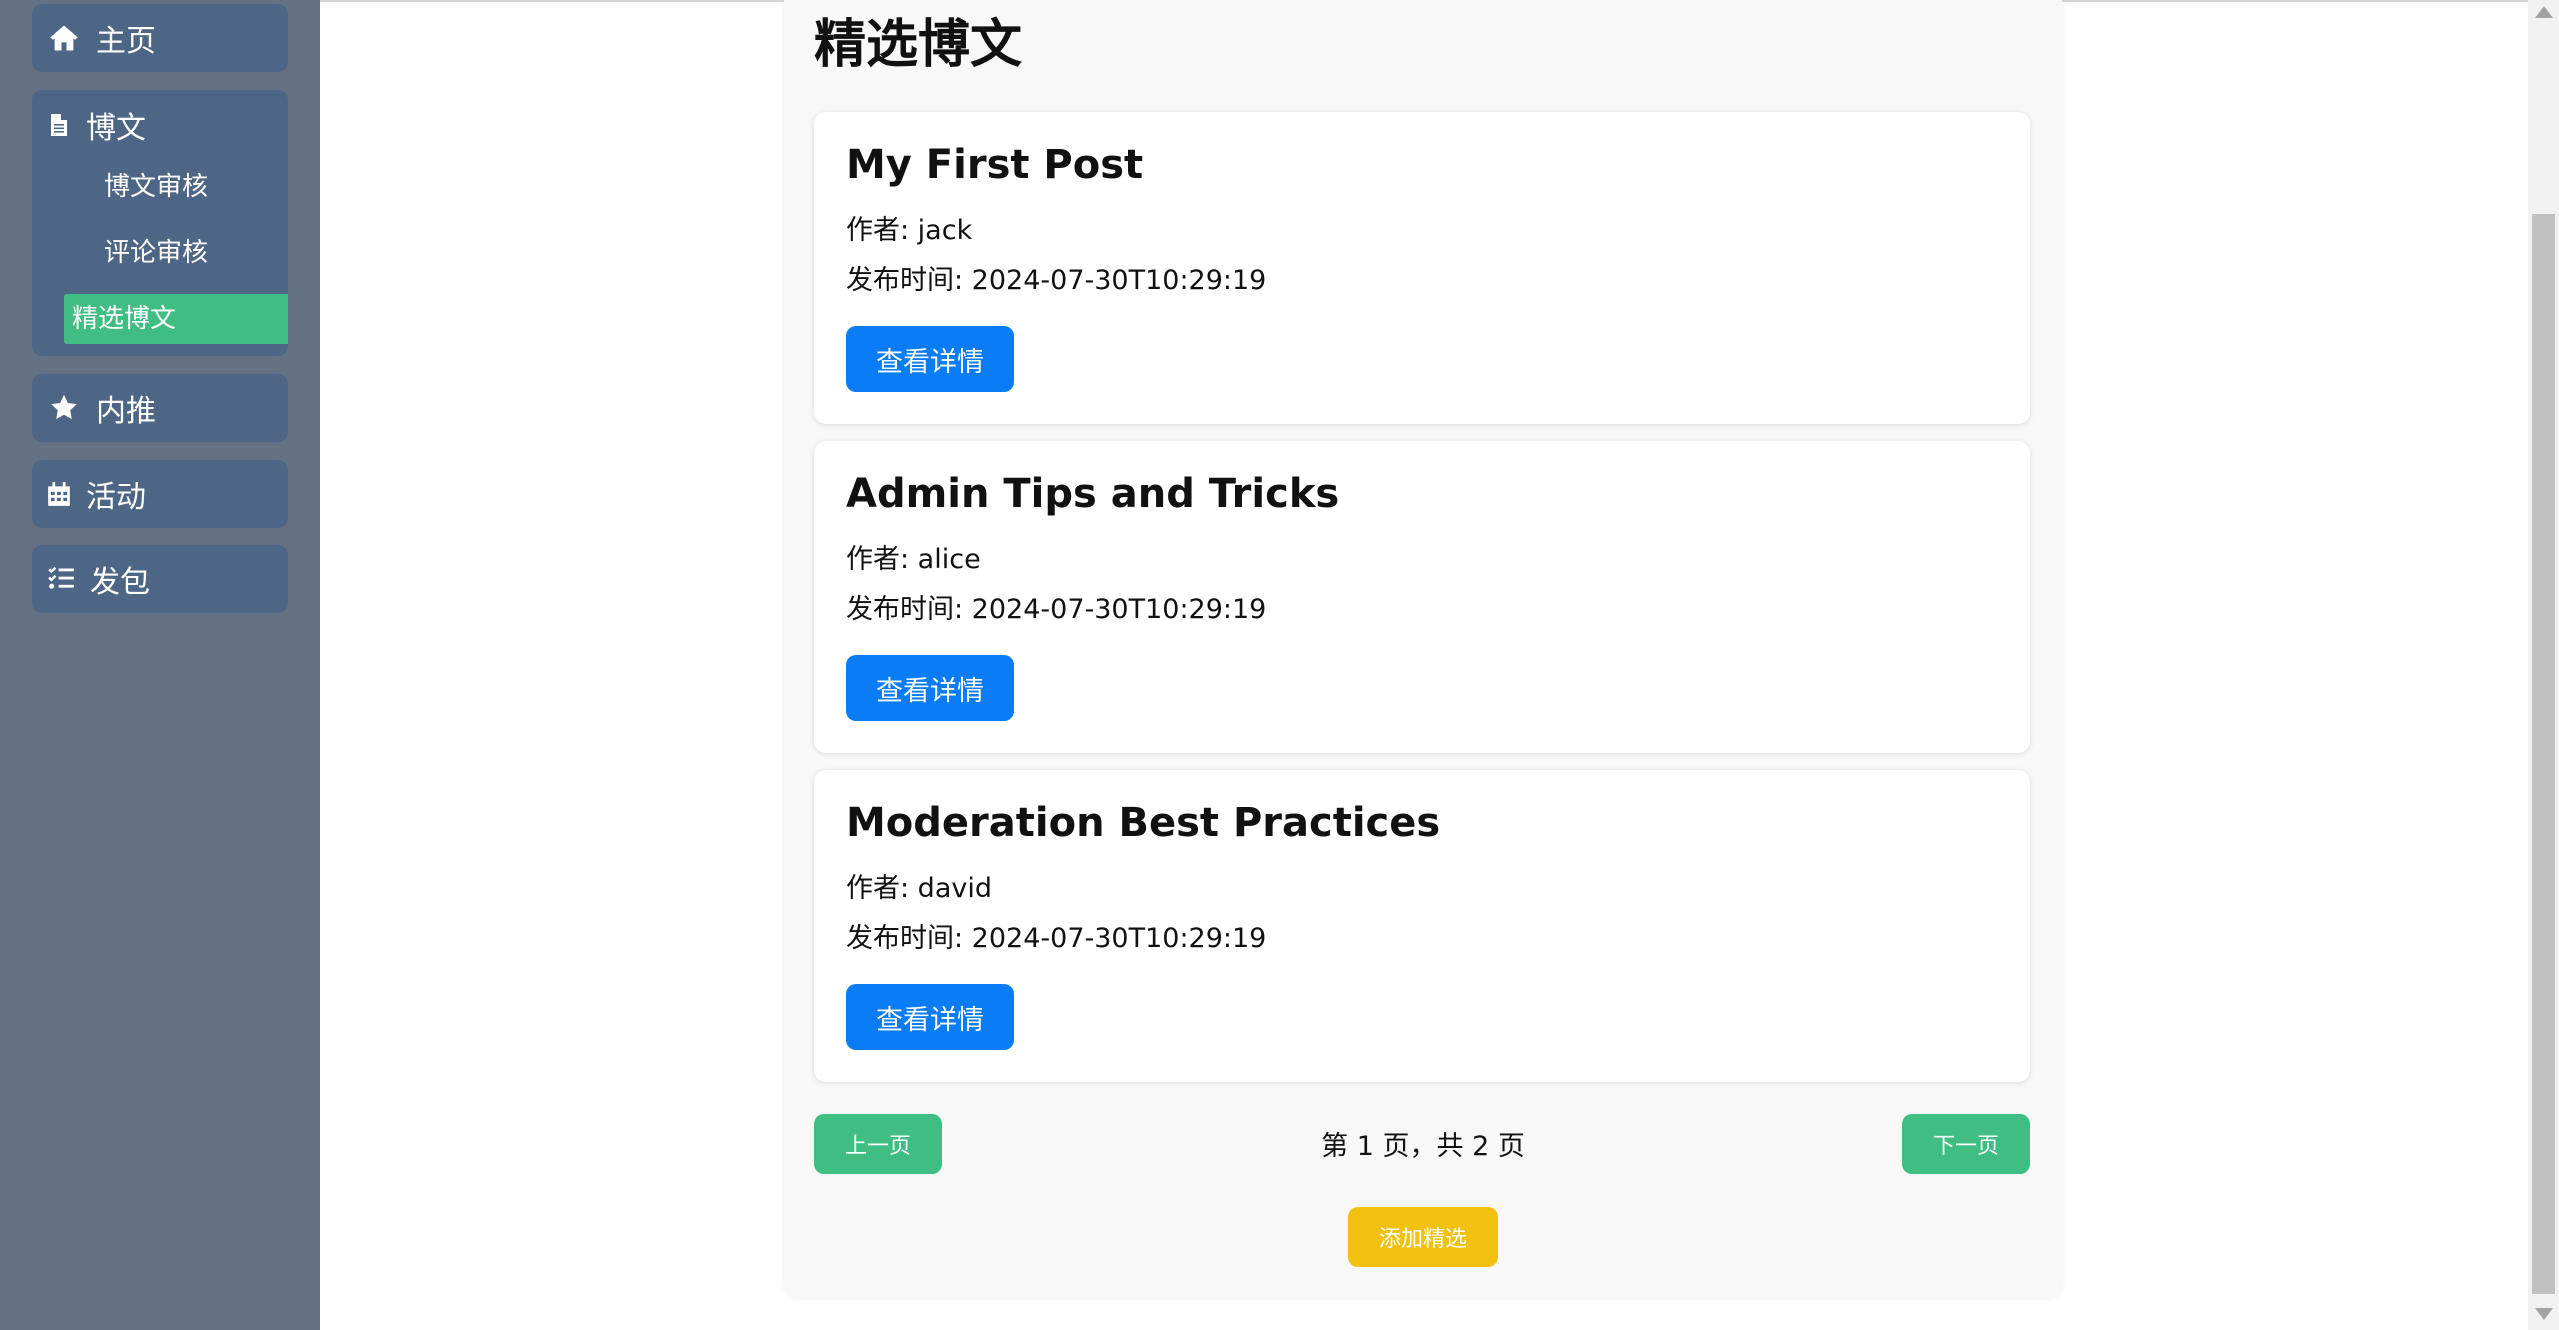 This screenshot has width=2559, height=1330. What do you see at coordinates (124, 319) in the screenshot?
I see `sidebar-item-label: 精选博文` at bounding box center [124, 319].